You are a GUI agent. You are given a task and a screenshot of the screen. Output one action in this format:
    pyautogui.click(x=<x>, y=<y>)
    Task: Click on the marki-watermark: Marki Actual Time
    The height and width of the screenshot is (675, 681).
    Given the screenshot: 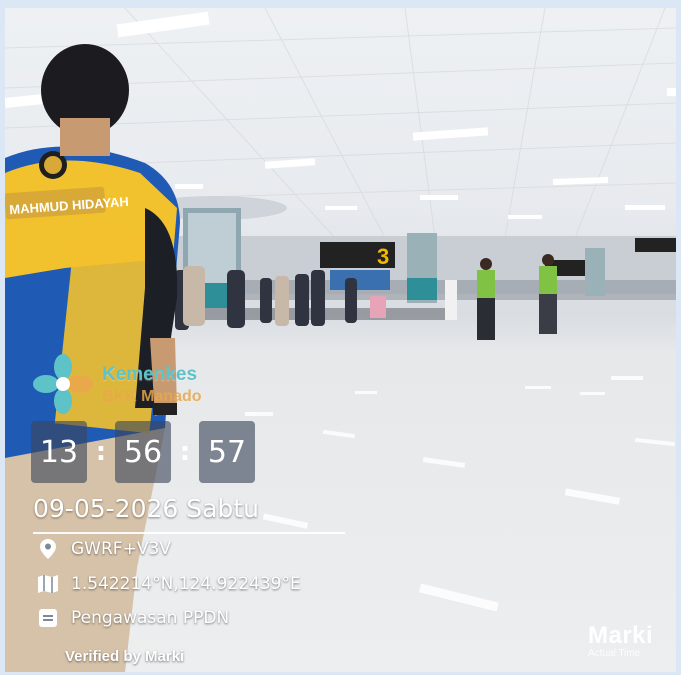 What is the action you would take?
    pyautogui.click(x=620, y=640)
    